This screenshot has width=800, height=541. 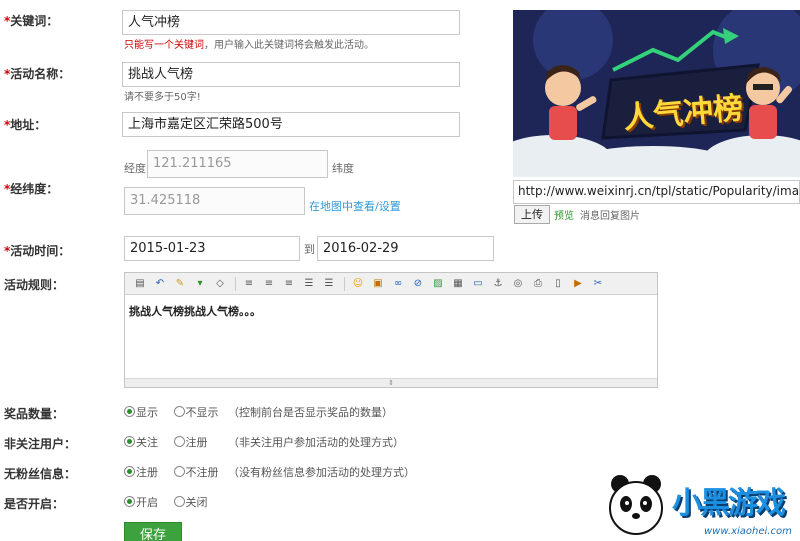 I want to click on nofans-noregister-label: 不注册, so click(x=202, y=472).